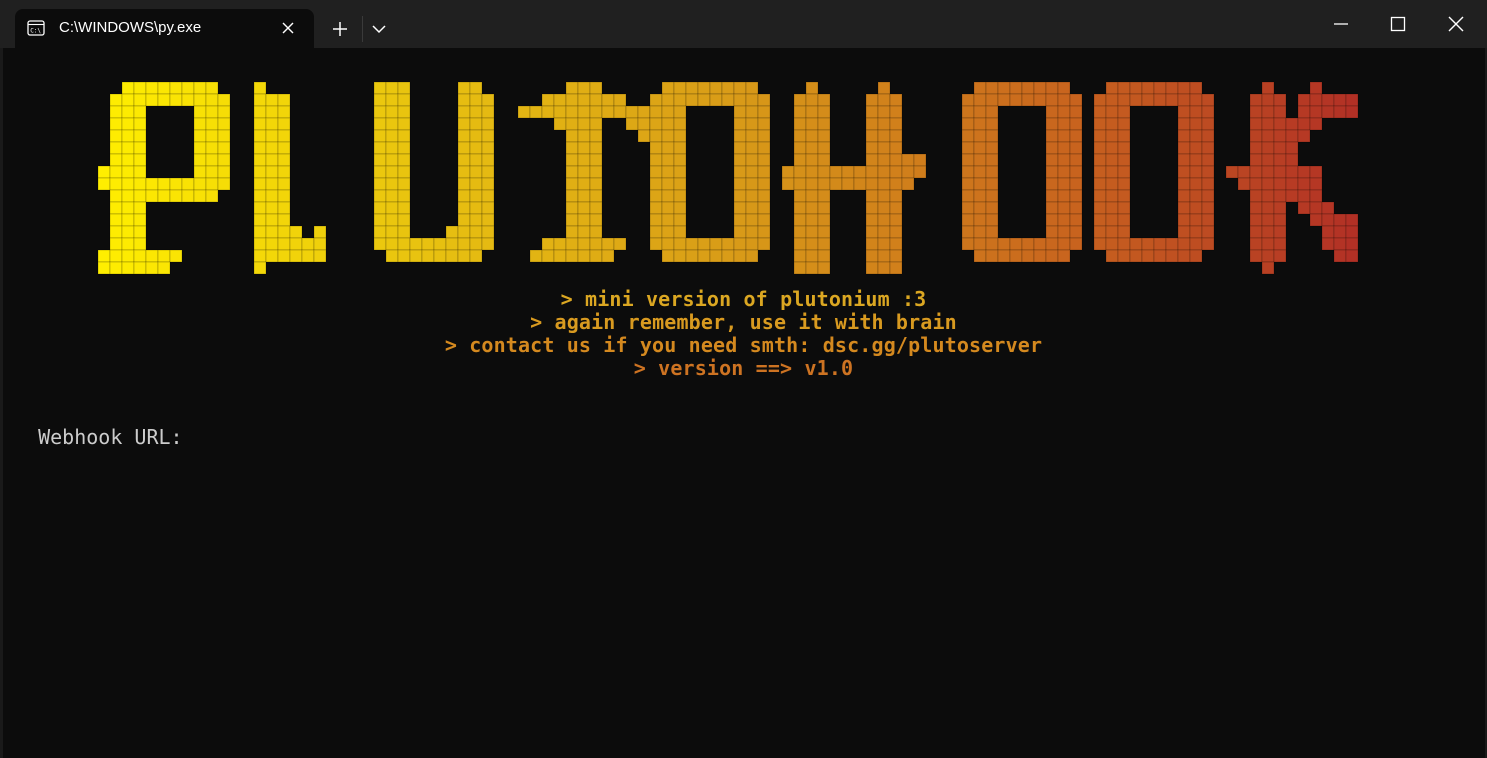  I want to click on webhook-url-prompt: Webhook URL:, so click(98, 426).